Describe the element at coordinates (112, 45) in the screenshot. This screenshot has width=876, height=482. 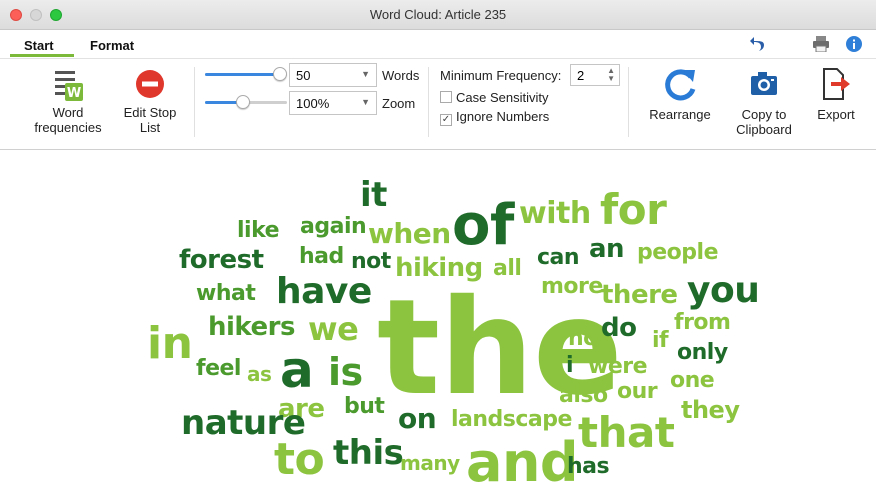
I see `tab-format: Format` at that location.